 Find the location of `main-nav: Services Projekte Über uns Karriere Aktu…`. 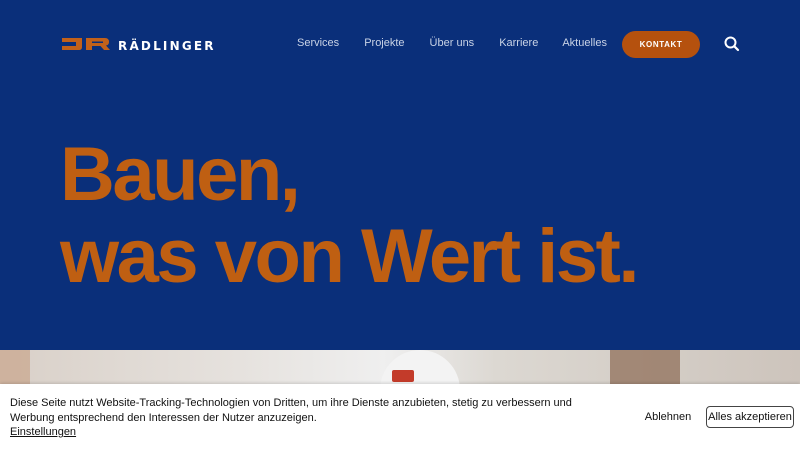

main-nav: Services Projekte Über uns Karriere Aktu… is located at coordinates (452, 43).